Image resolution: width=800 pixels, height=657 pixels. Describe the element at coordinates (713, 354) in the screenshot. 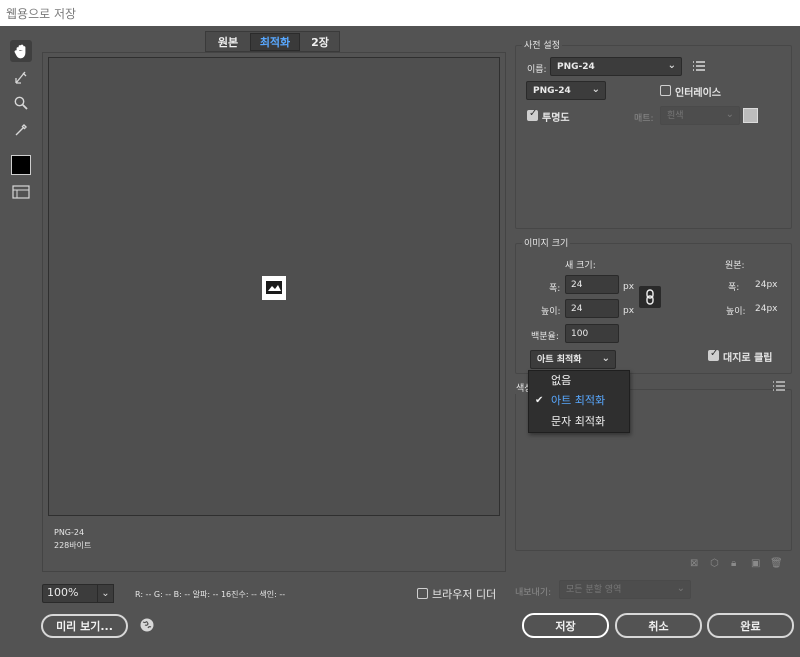

I see `clip-to-artboard-checkbox` at that location.